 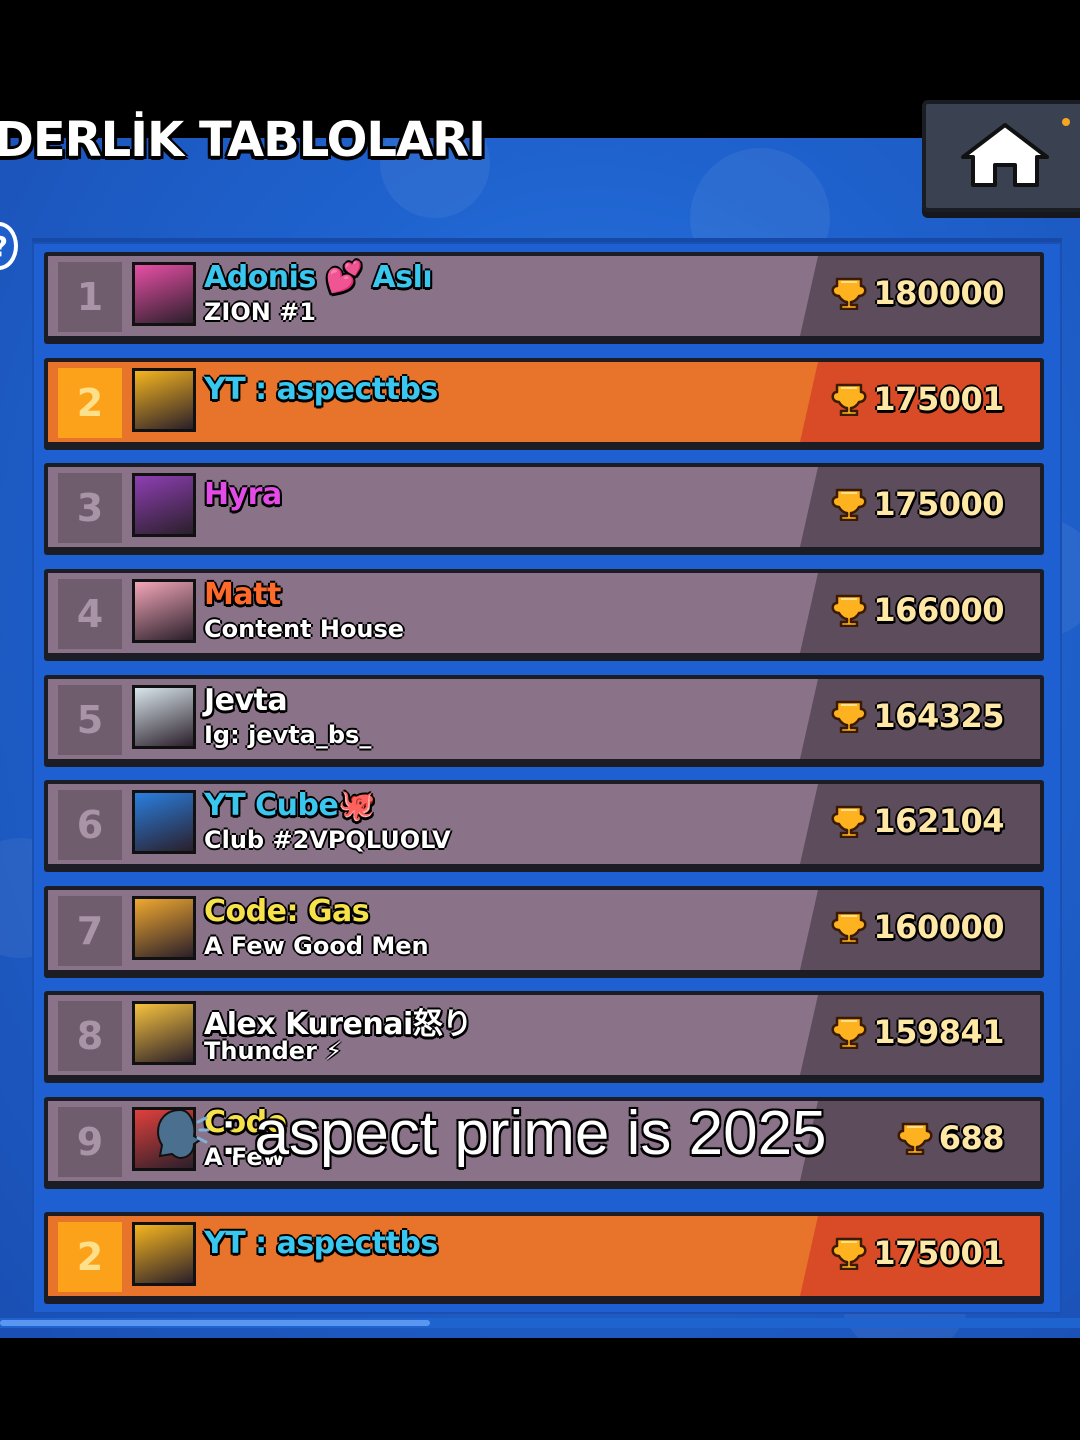 What do you see at coordinates (246, 700) in the screenshot?
I see `player-name: Jevta` at bounding box center [246, 700].